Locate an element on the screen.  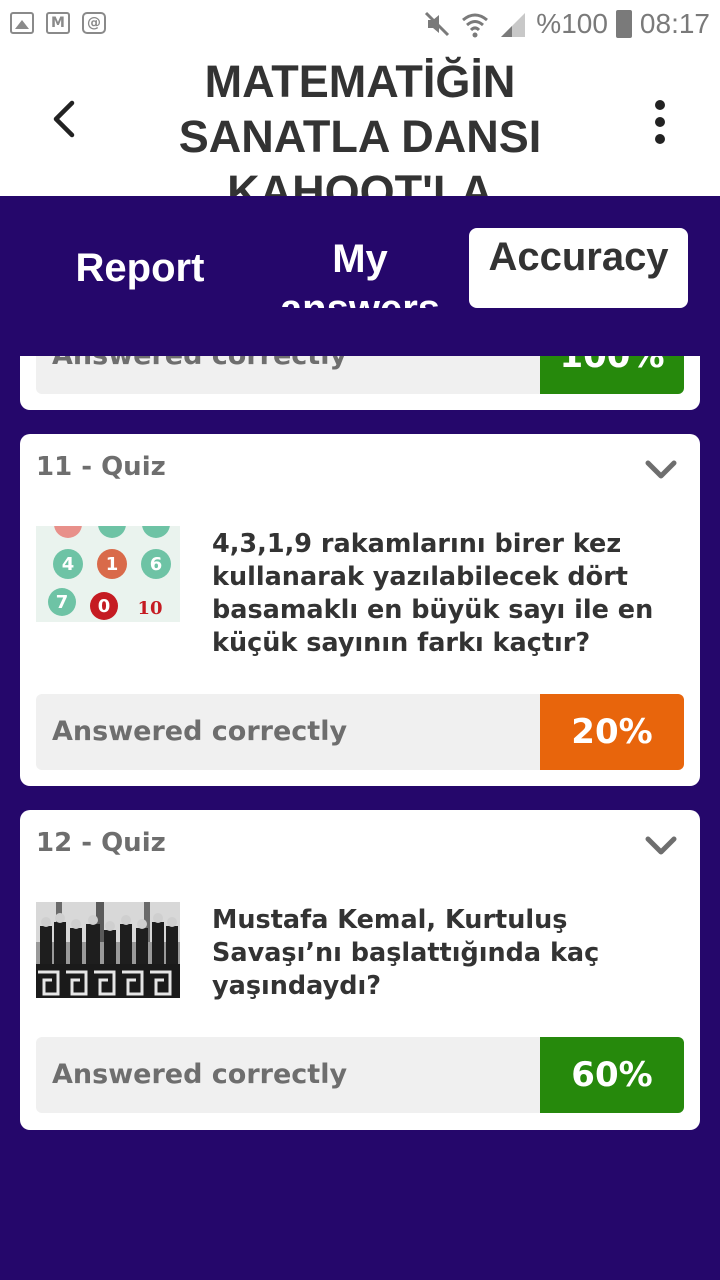
question-number-label: 12 - Quiz is located at coordinates (101, 843).